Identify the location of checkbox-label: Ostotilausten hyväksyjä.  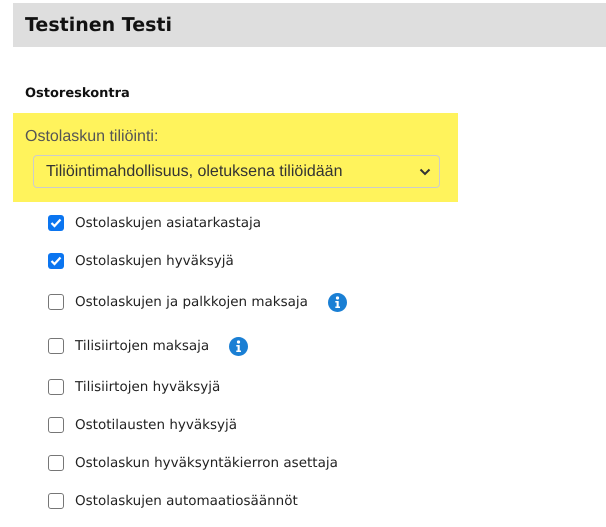
(156, 425).